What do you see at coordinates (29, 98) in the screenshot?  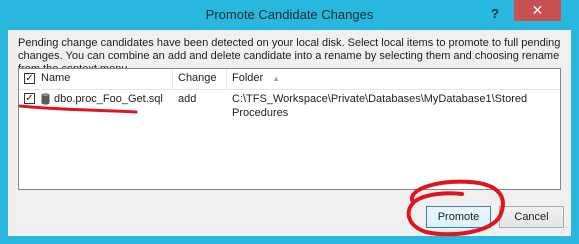 I see `row-checkbox: ✓` at bounding box center [29, 98].